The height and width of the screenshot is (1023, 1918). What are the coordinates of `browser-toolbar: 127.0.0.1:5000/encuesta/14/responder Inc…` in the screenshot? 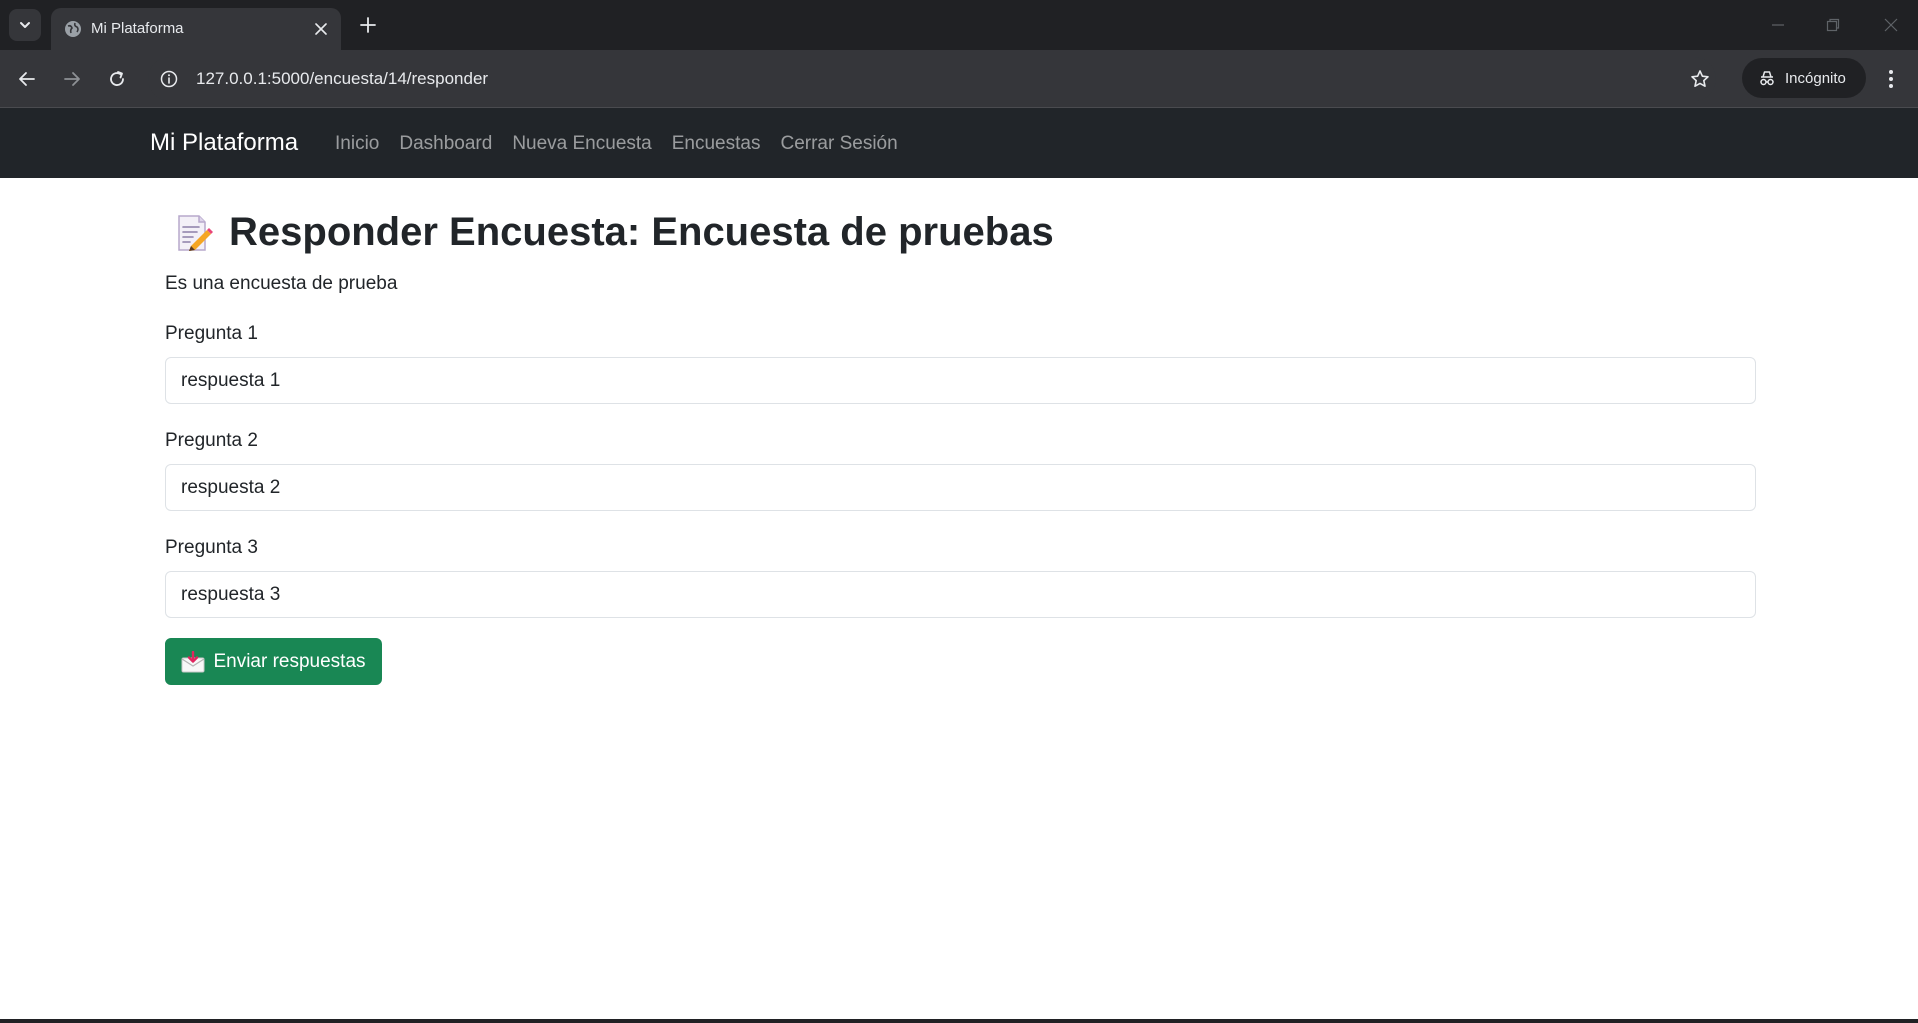 It's located at (959, 79).